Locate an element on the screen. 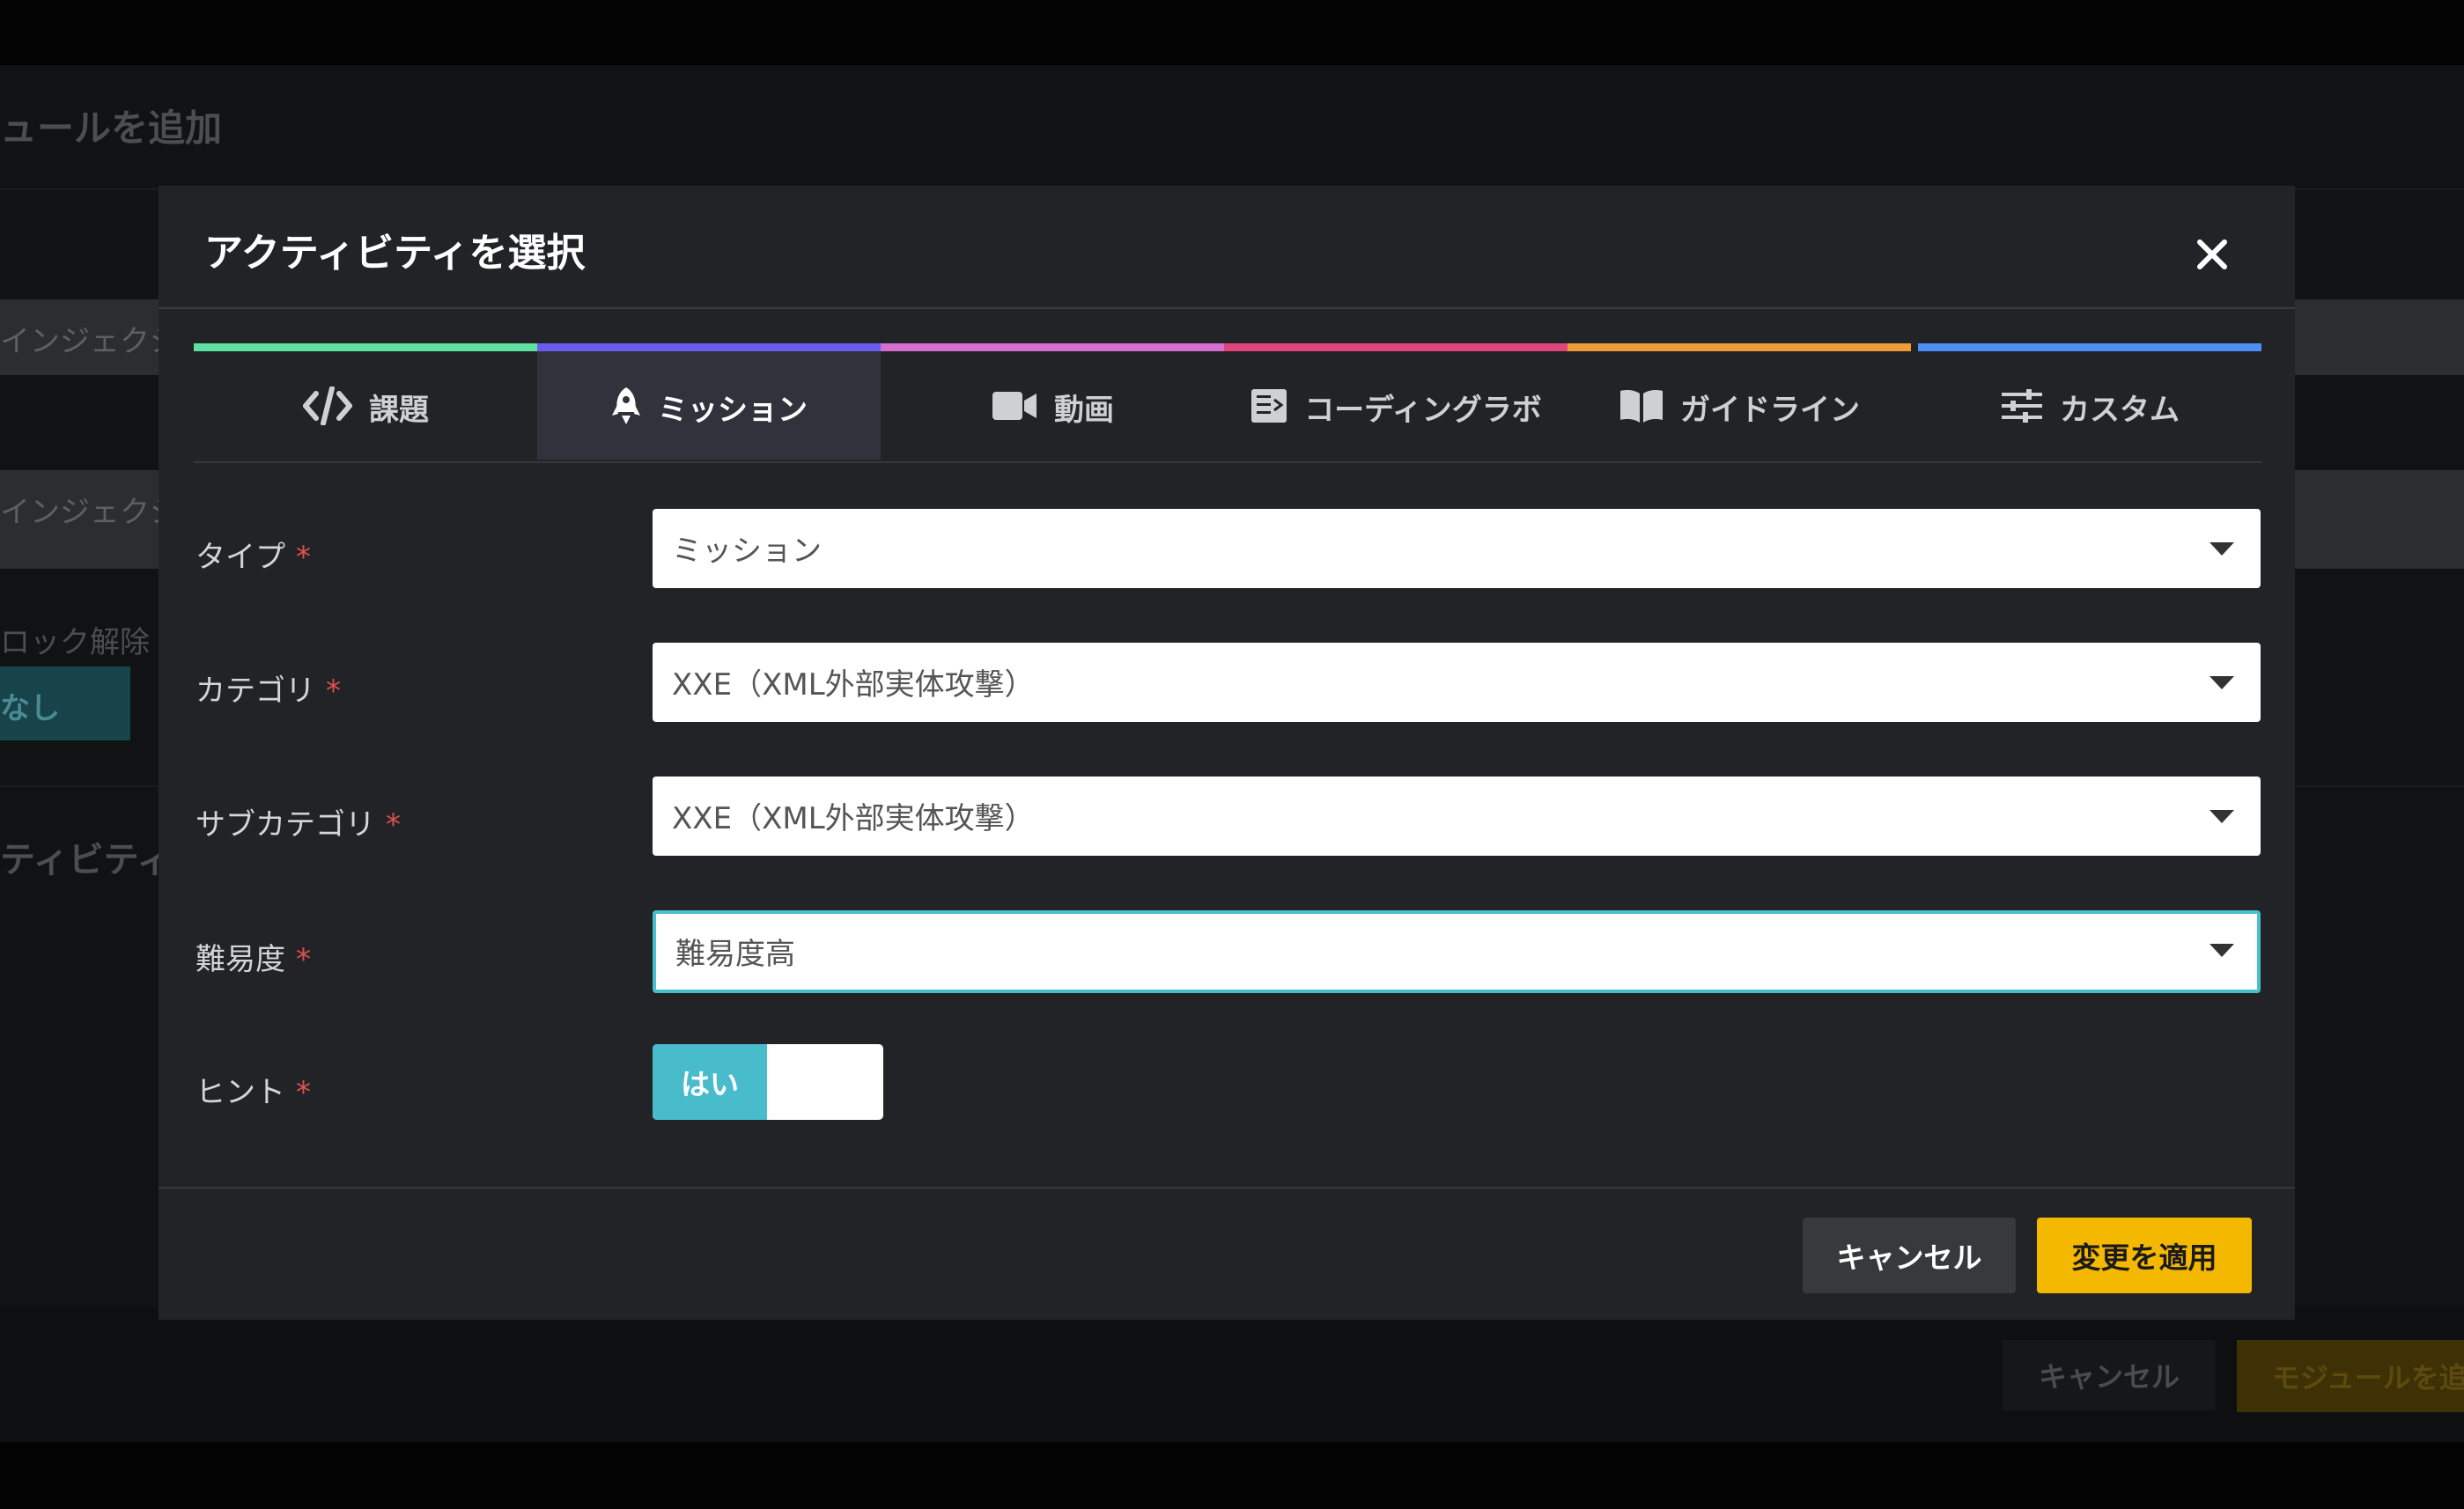 The height and width of the screenshot is (1509, 2464). type-select: ミッション is located at coordinates (1457, 548).